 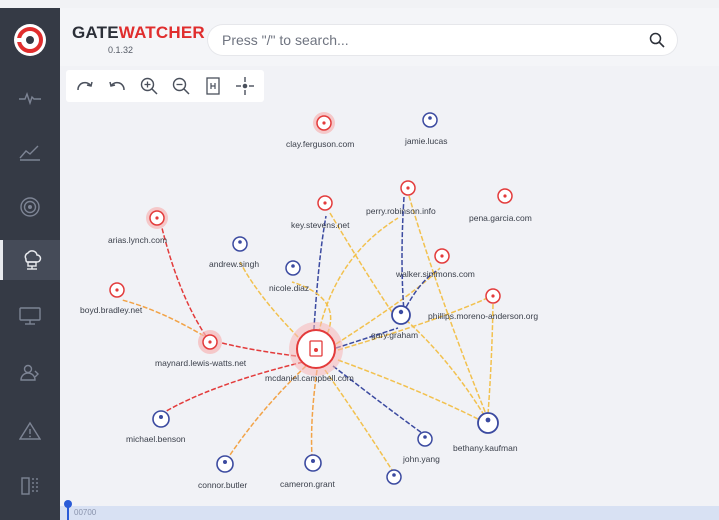 What do you see at coordinates (156, 439) in the screenshot?
I see `node-label: michael.benson` at bounding box center [156, 439].